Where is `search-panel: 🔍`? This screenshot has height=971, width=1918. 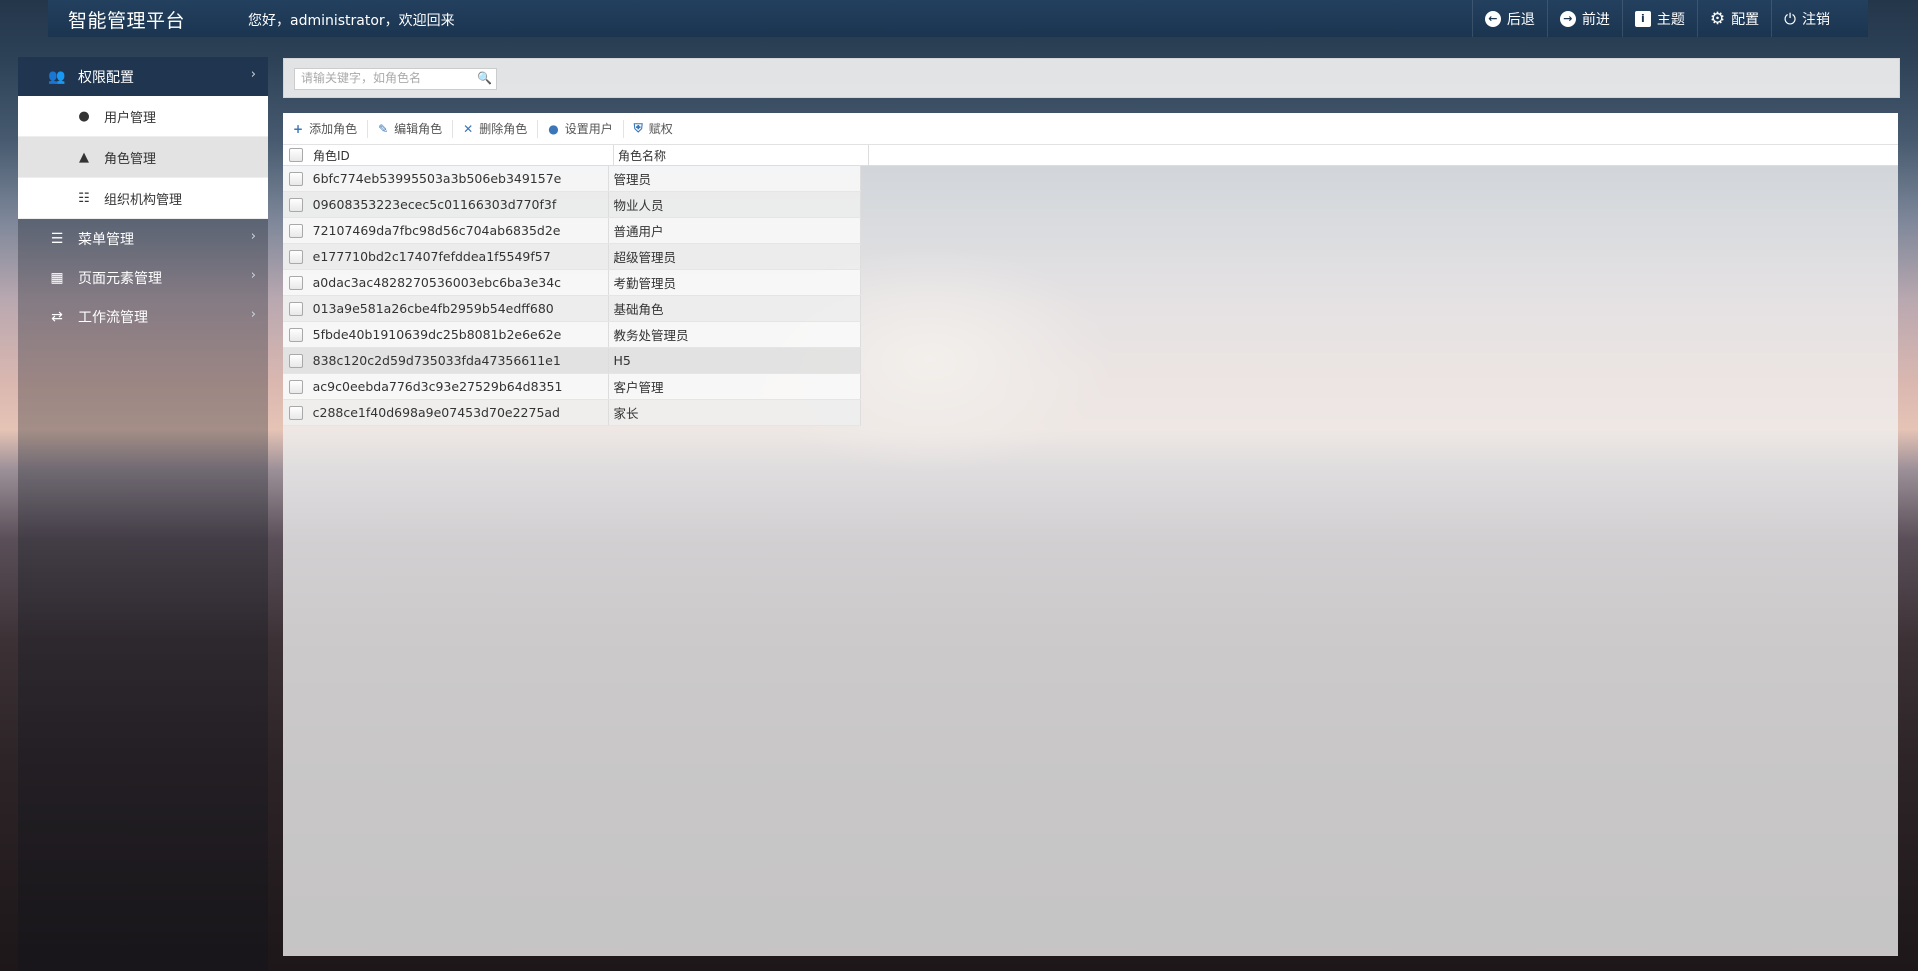
search-panel: 🔍 is located at coordinates (1091, 78).